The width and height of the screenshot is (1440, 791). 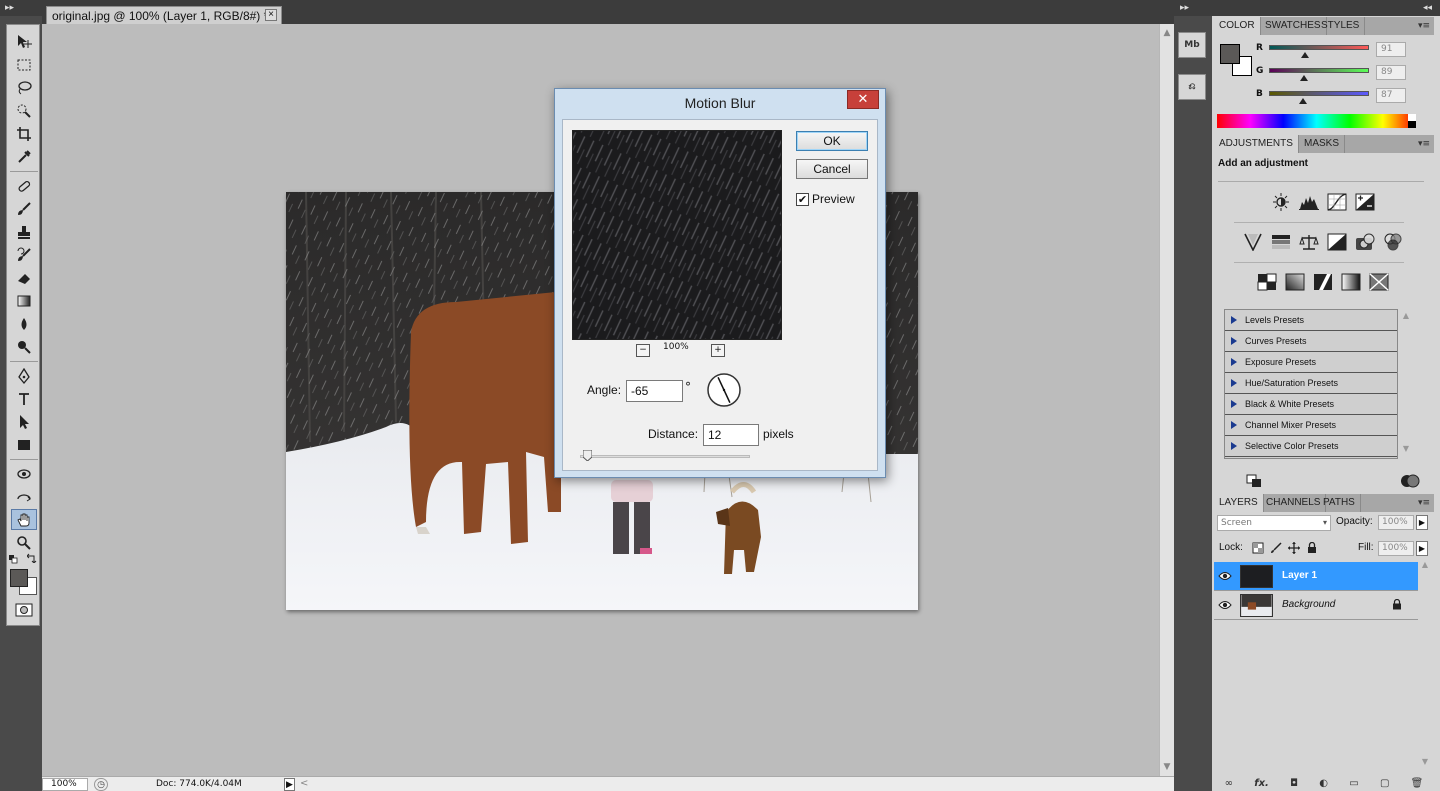 I want to click on dodge-tool-icon, so click(x=24, y=346).